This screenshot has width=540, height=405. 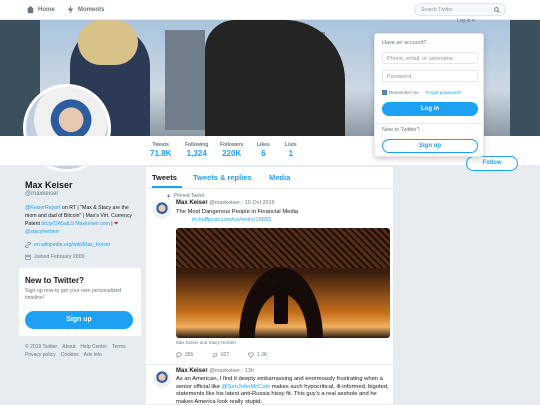 I want to click on footer-about: About, so click(x=68, y=347).